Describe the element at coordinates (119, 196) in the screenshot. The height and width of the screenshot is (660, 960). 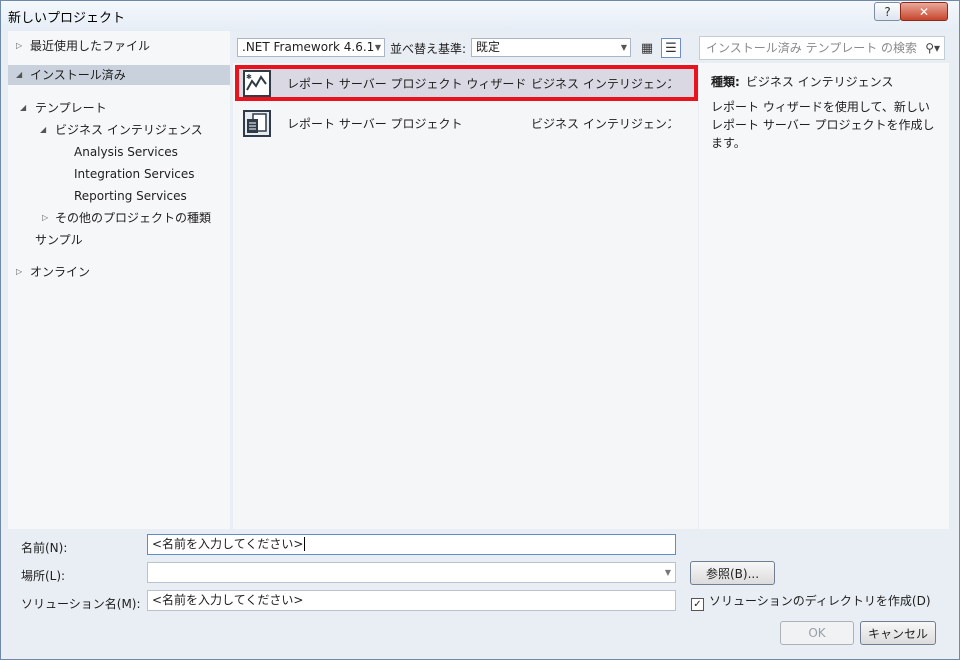
I see `tree-node-reporting-services: Reporting Services` at that location.